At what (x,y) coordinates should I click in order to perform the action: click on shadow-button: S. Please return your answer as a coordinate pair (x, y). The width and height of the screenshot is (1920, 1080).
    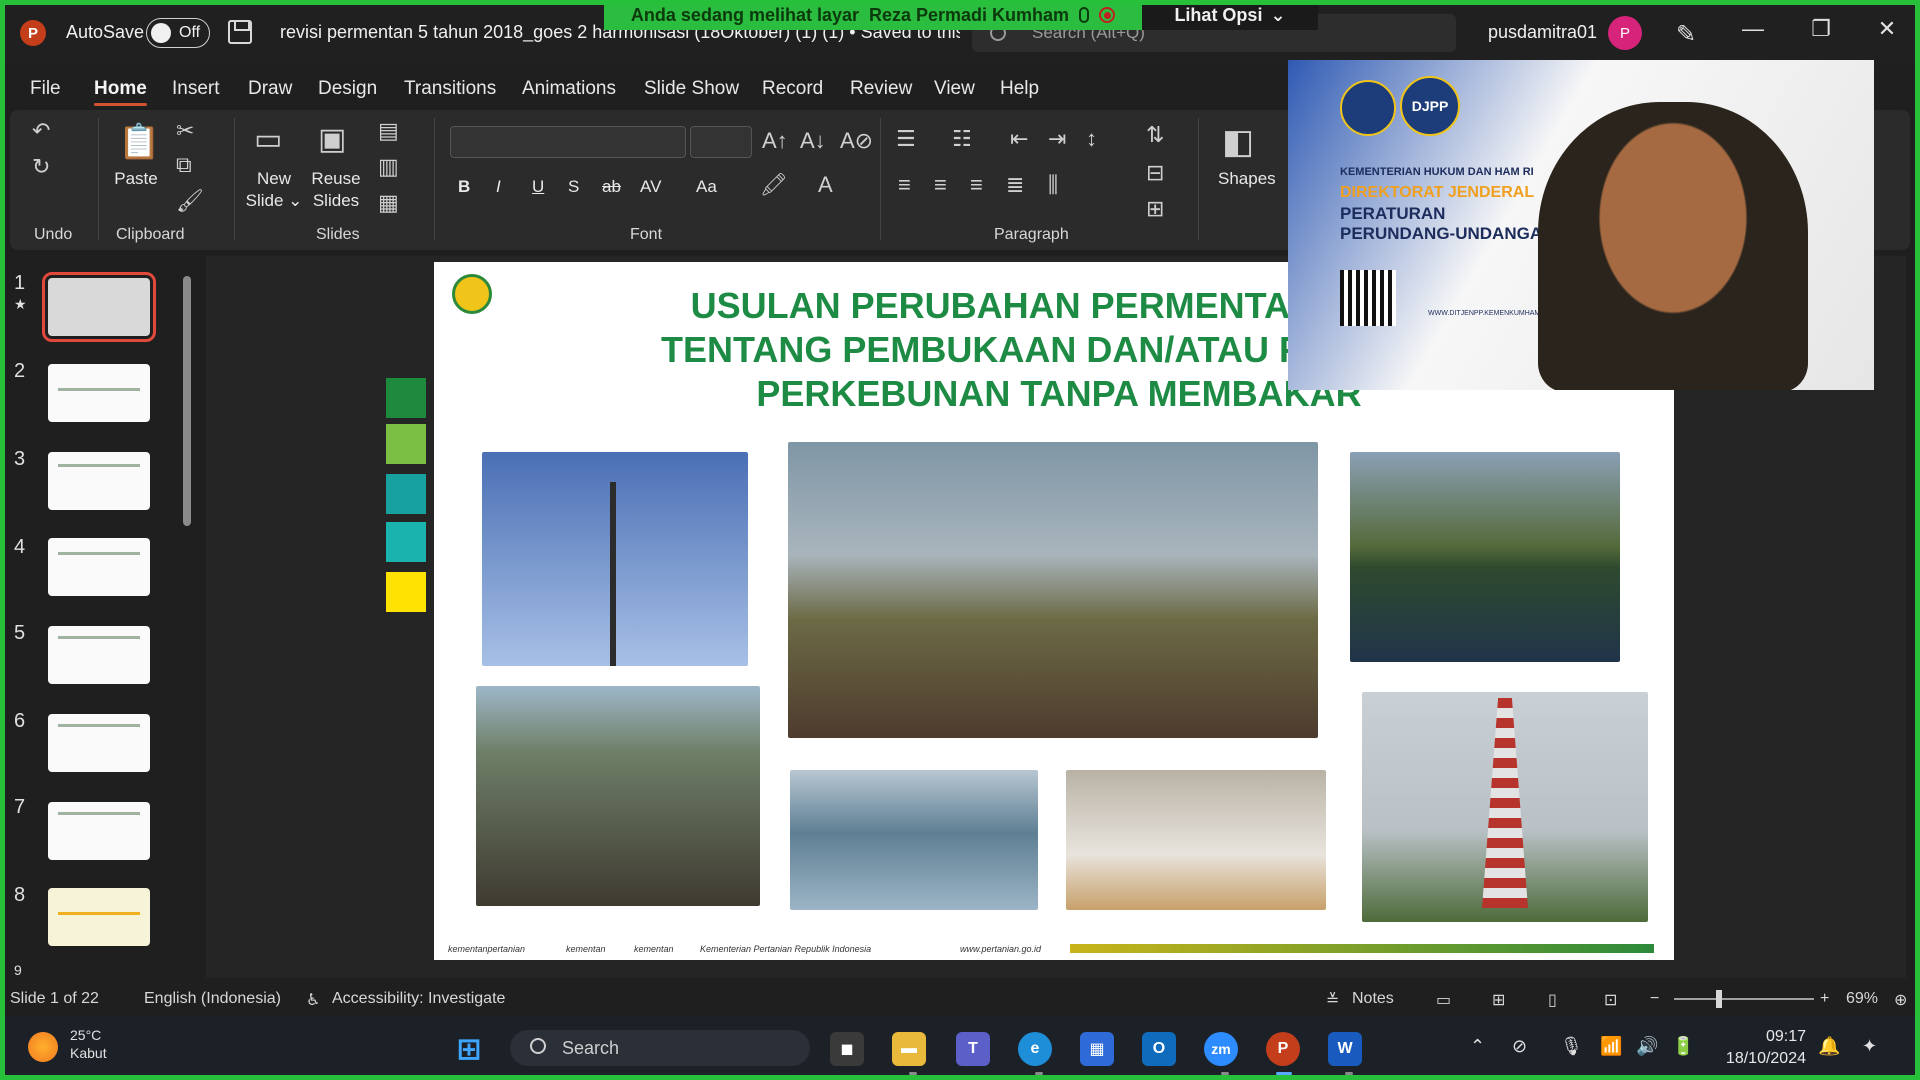
    Looking at the image, I should click on (573, 187).